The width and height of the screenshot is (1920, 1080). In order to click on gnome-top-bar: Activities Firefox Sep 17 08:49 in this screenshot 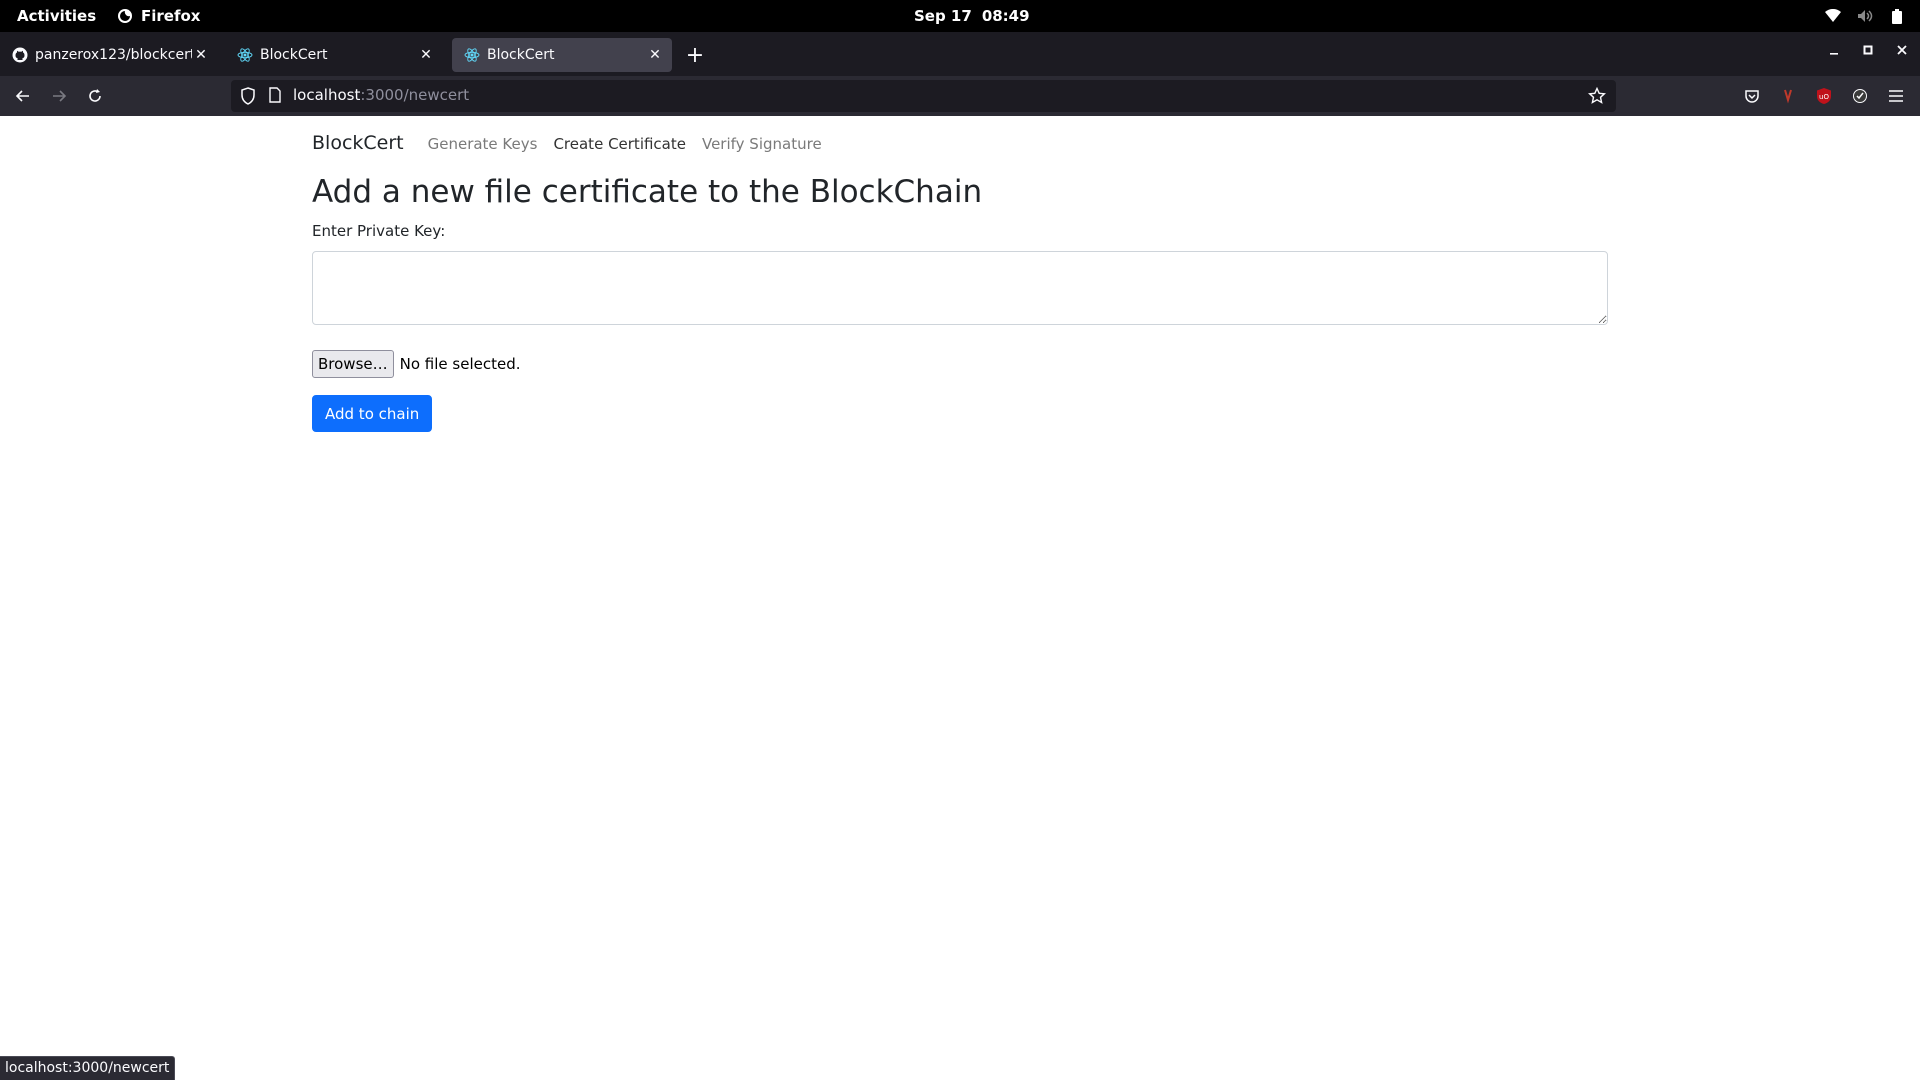, I will do `click(960, 16)`.